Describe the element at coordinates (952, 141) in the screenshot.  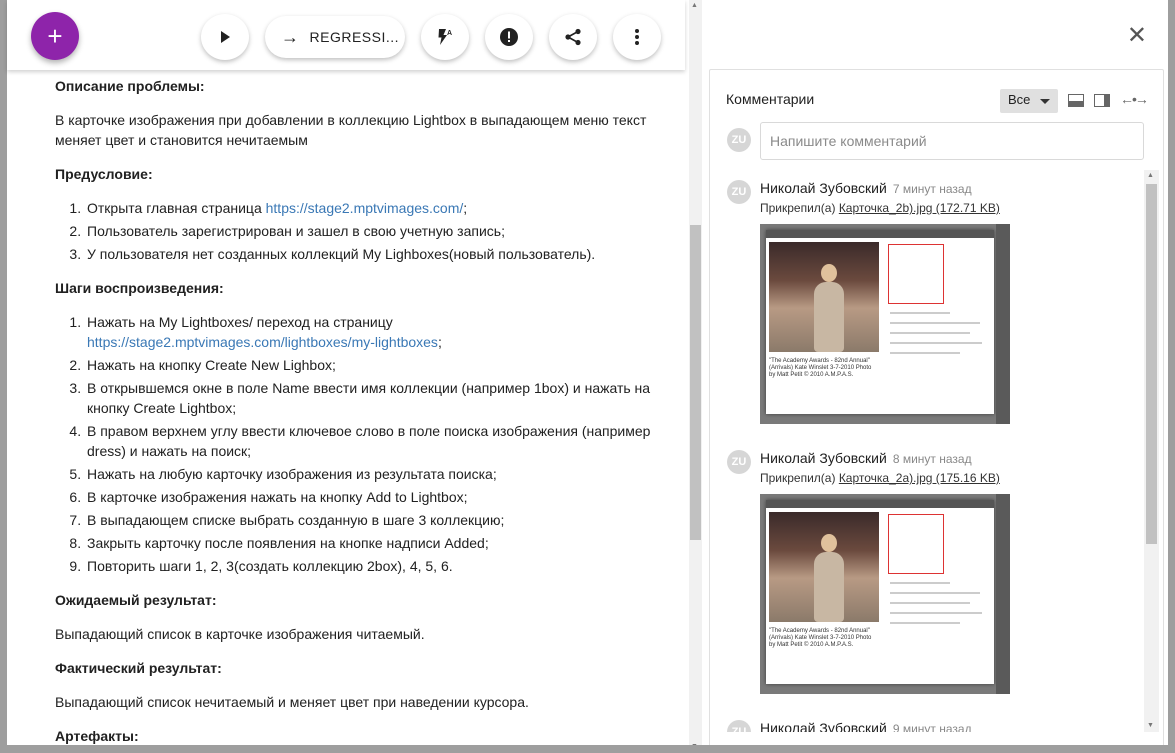
I see `comment-input: Напишите комментарий` at that location.